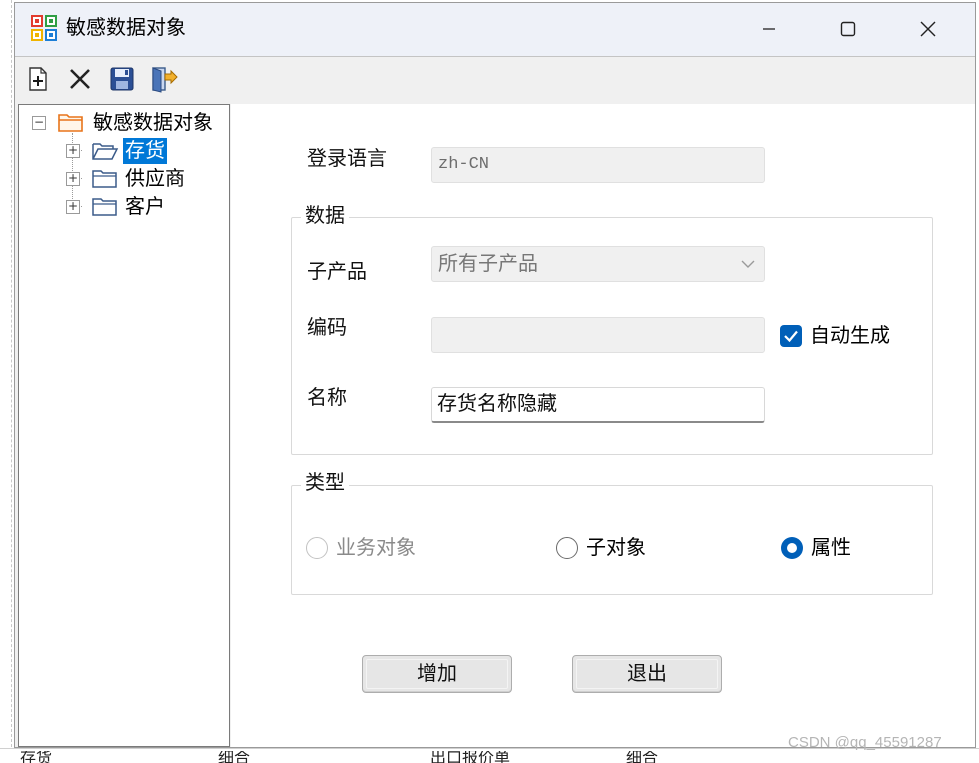  What do you see at coordinates (145, 151) in the screenshot?
I see `tree-label: 存货` at bounding box center [145, 151].